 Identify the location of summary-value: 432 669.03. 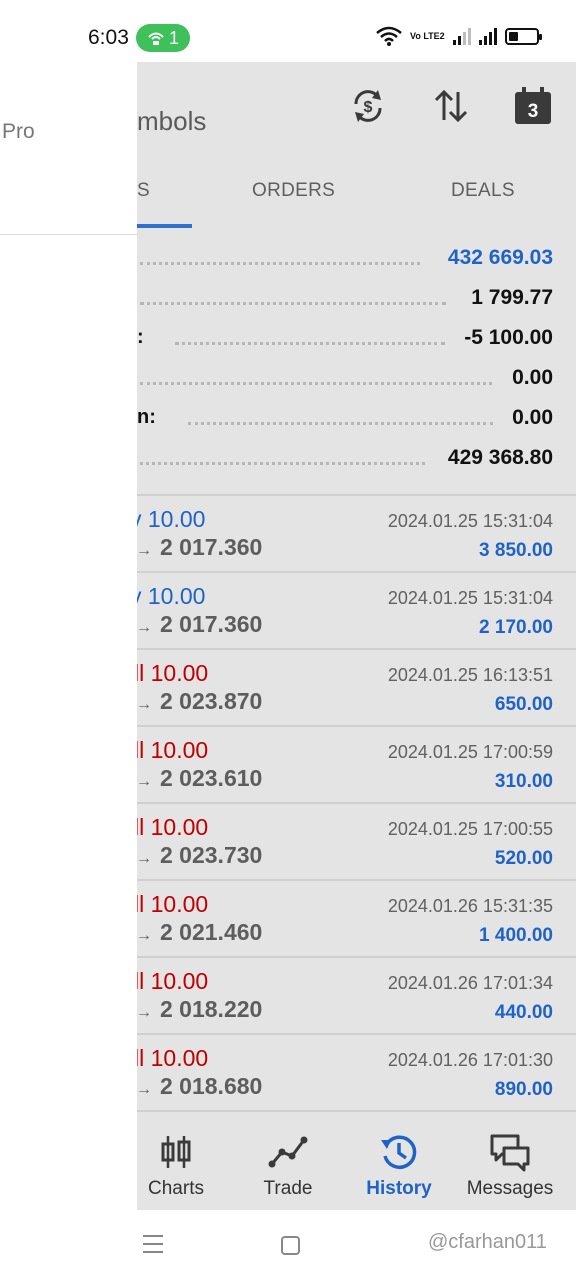
(500, 257).